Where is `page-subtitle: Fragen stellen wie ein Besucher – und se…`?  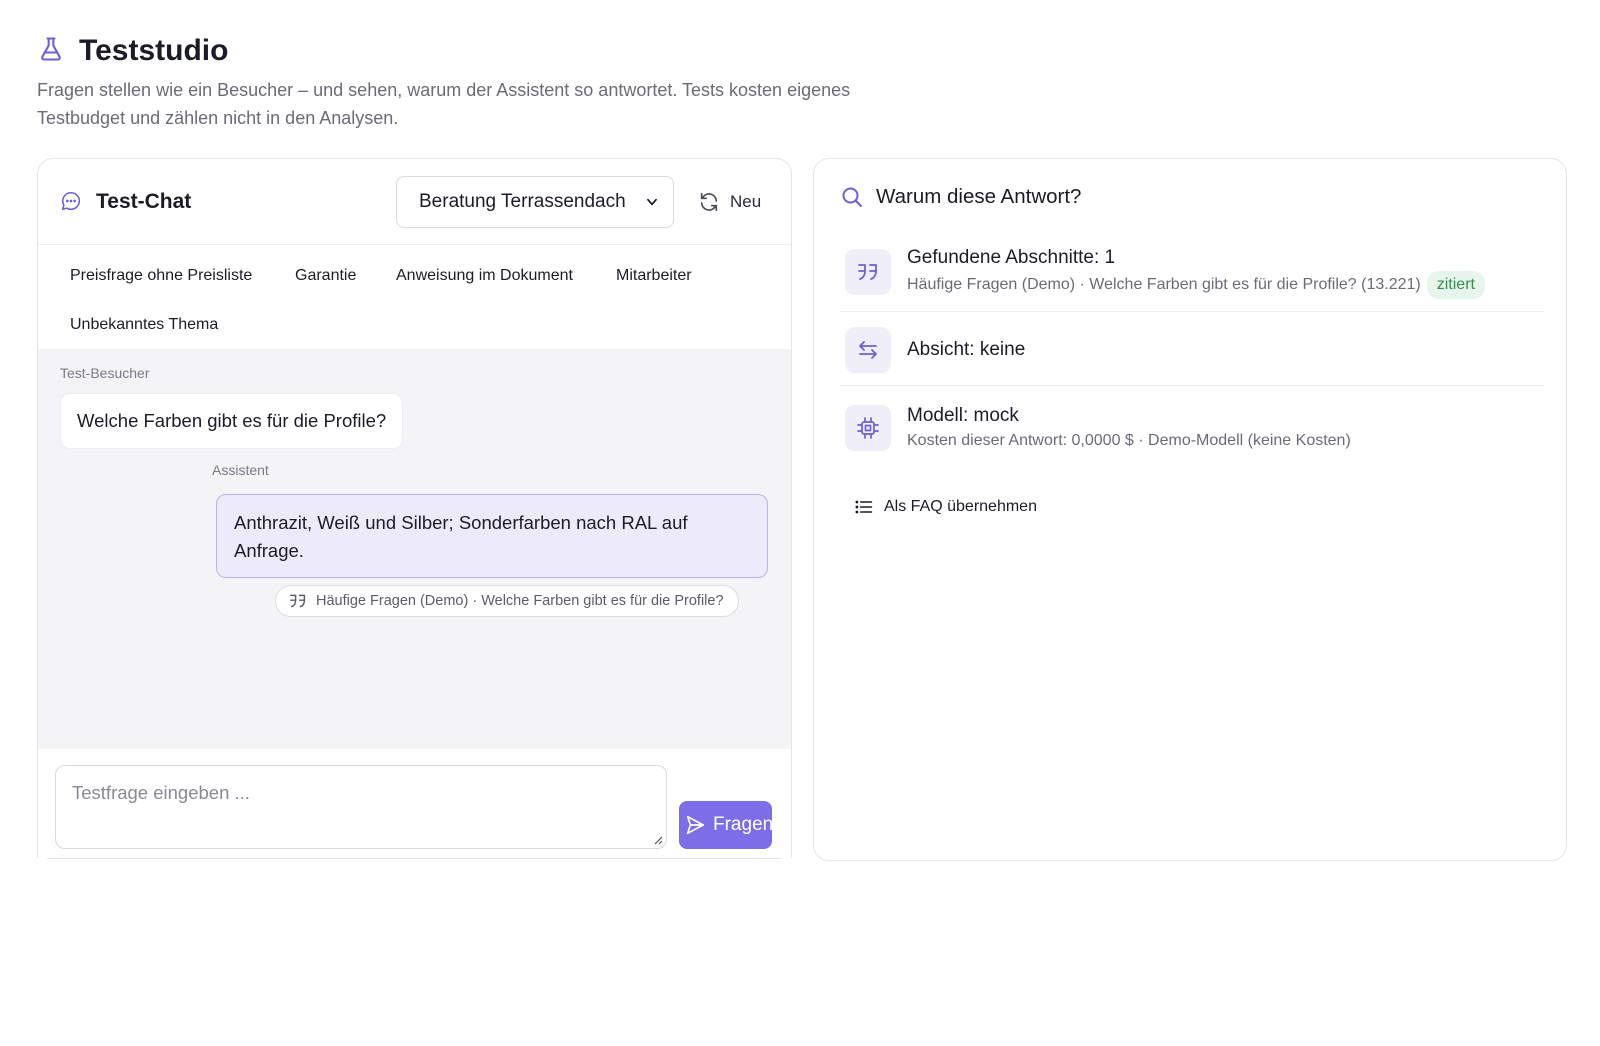 page-subtitle: Fragen stellen wie ein Besucher – und se… is located at coordinates (444, 104).